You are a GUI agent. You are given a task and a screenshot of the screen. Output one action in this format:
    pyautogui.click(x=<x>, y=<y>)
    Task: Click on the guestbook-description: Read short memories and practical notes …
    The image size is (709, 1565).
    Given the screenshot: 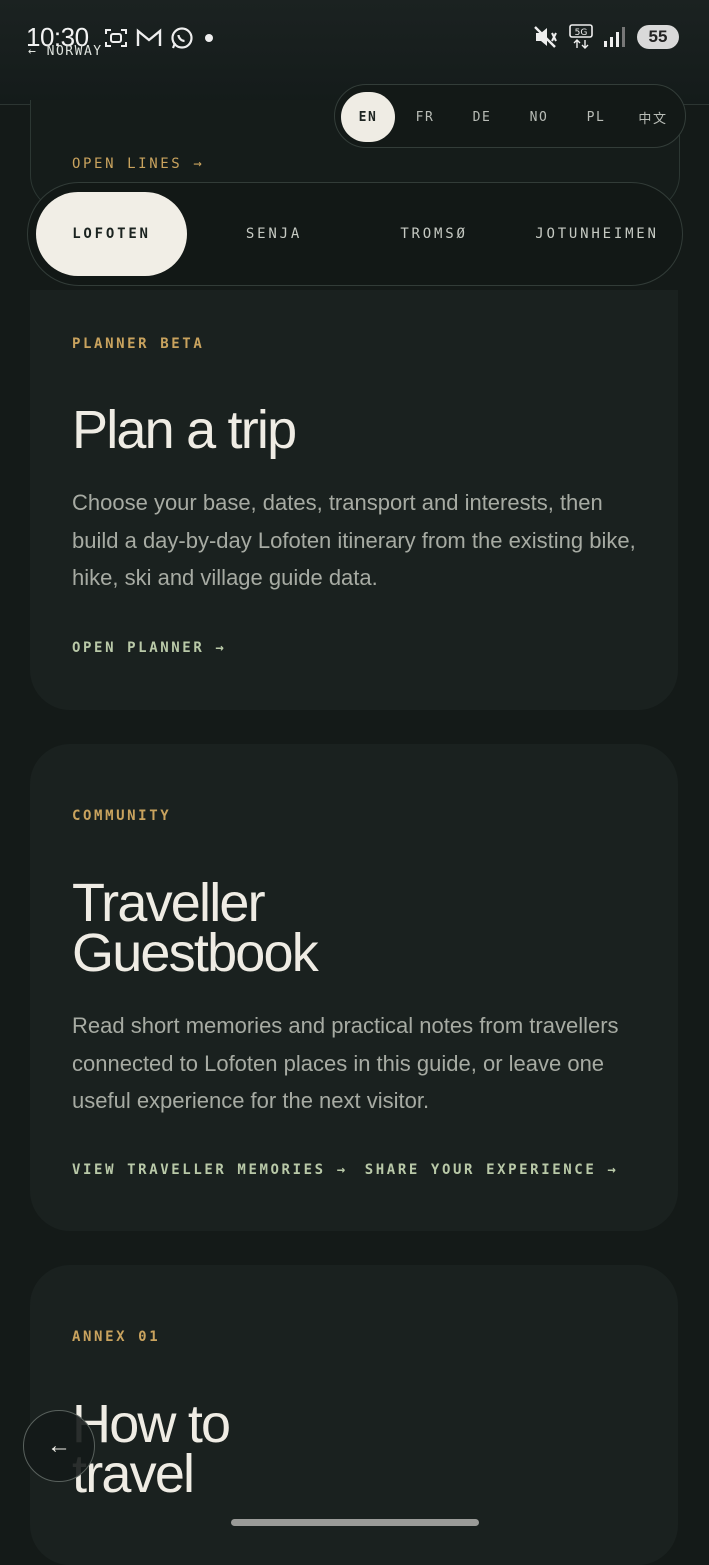 What is the action you would take?
    pyautogui.click(x=345, y=1063)
    